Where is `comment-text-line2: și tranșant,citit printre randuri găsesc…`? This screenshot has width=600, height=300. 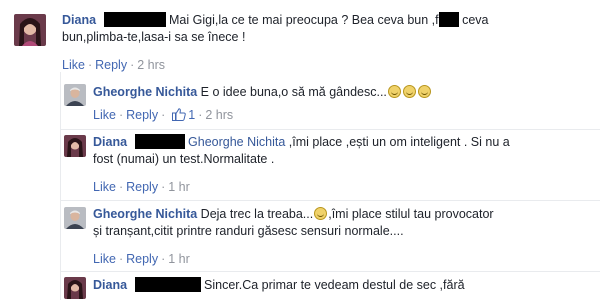
comment-text-line2: și tranșant,citit printre randuri găsesc… is located at coordinates (248, 231).